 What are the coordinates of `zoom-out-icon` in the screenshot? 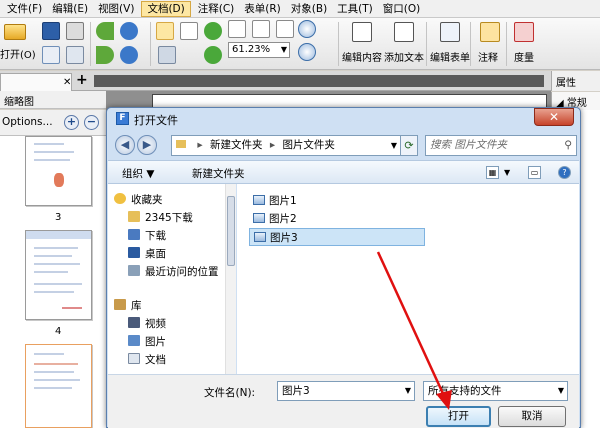 It's located at (307, 29).